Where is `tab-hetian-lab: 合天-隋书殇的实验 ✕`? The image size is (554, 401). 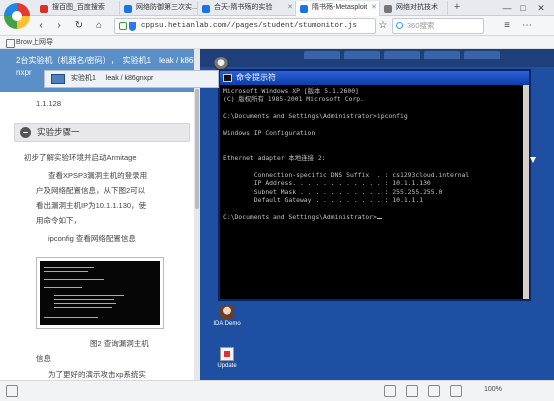
tab-hetian-lab: 合天-隋书殇的实验 ✕ is located at coordinates (247, 8).